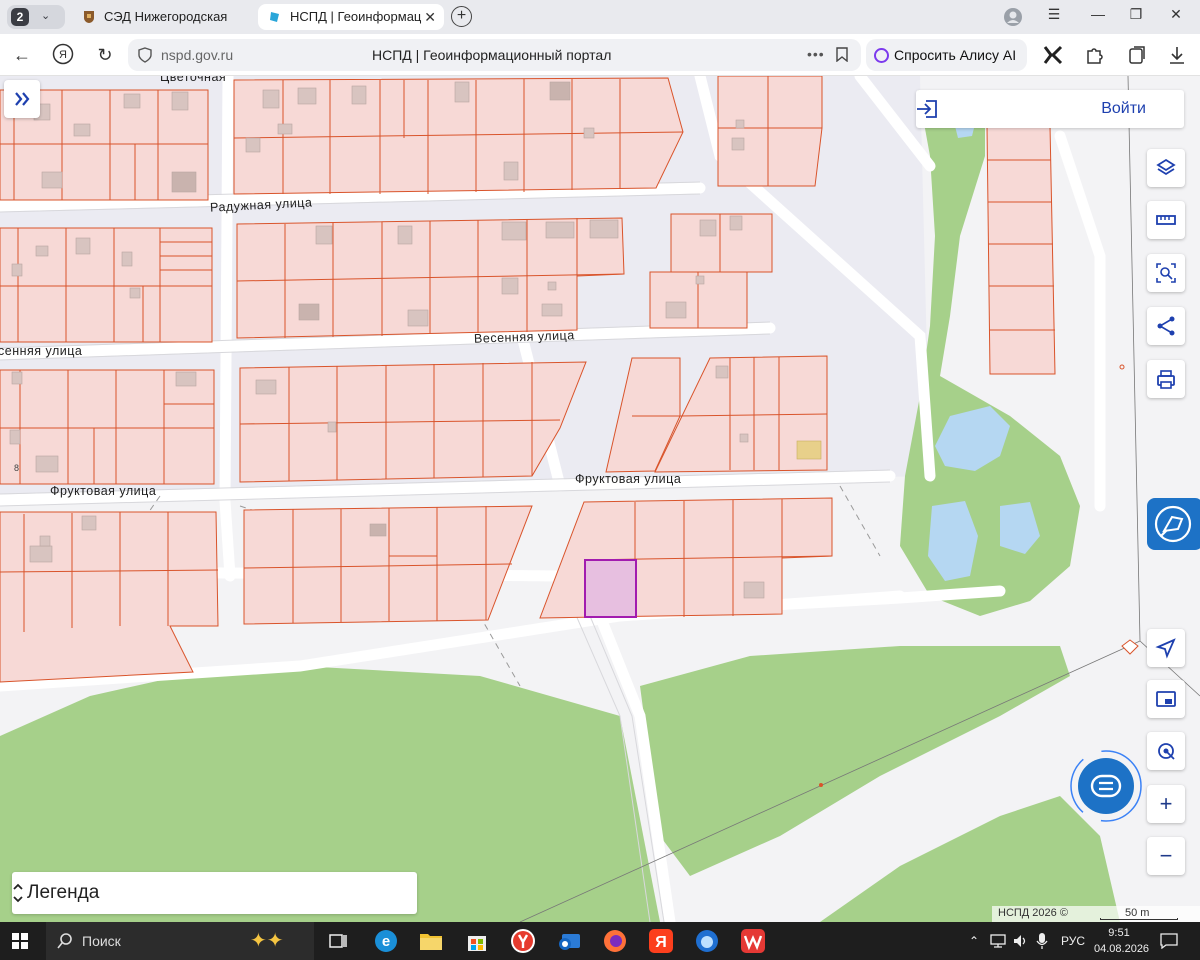 The width and height of the screenshot is (1200, 960). What do you see at coordinates (338, 941) in the screenshot?
I see `task-view-icon` at bounding box center [338, 941].